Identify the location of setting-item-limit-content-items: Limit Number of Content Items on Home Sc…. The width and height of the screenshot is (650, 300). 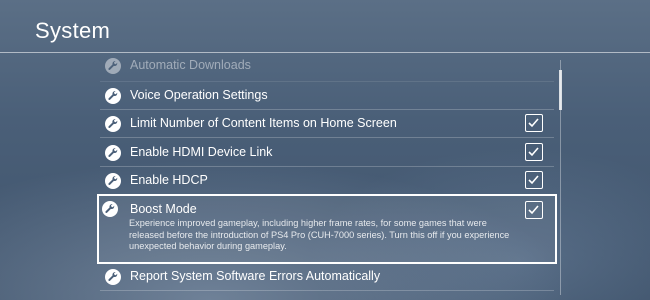
(327, 124).